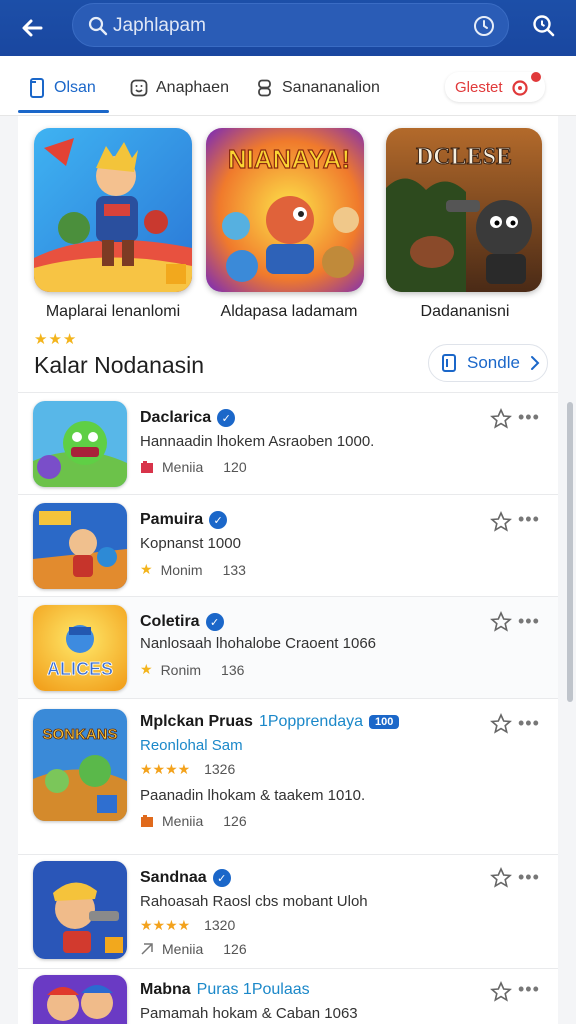 This screenshot has width=576, height=1024. Describe the element at coordinates (146, 669) in the screenshot. I see `star-icon: ★` at that location.